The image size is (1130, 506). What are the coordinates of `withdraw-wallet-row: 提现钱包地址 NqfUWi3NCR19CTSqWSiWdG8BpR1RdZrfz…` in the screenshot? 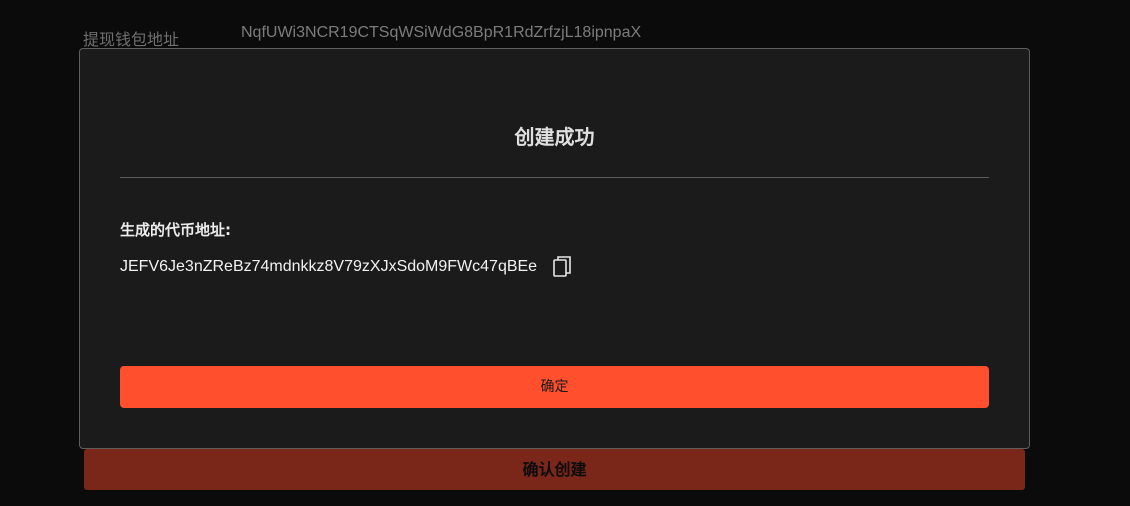 It's located at (533, 36).